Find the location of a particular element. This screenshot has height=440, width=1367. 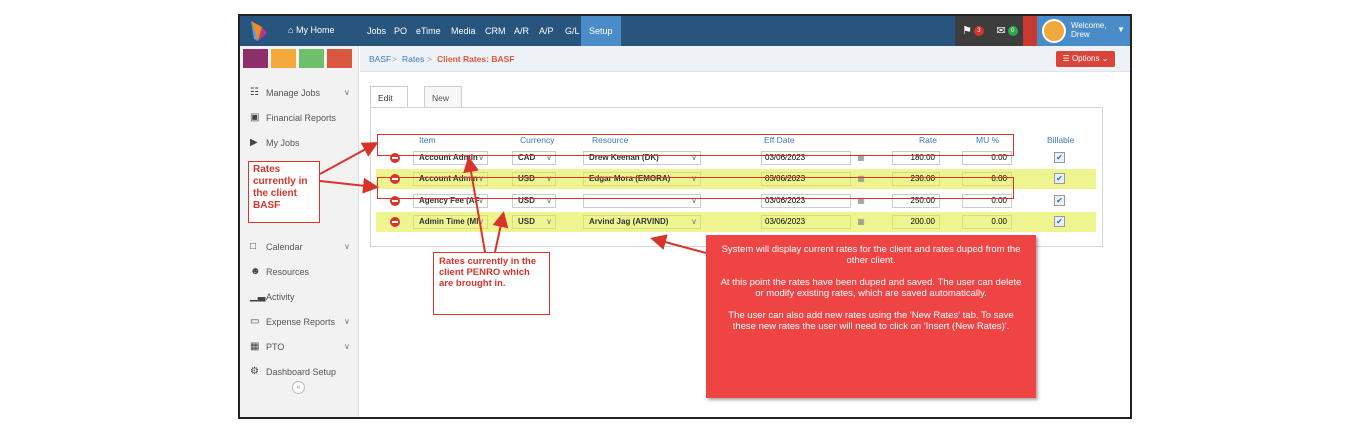

bar-chart-icon: ▁▃ is located at coordinates (258, 296).